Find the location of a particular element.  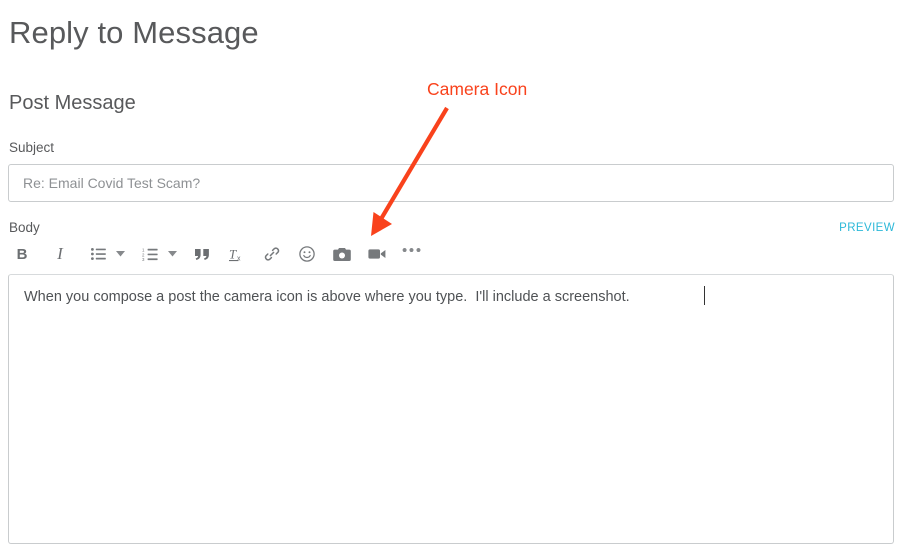

page-title: Reply to Message is located at coordinates (134, 32).